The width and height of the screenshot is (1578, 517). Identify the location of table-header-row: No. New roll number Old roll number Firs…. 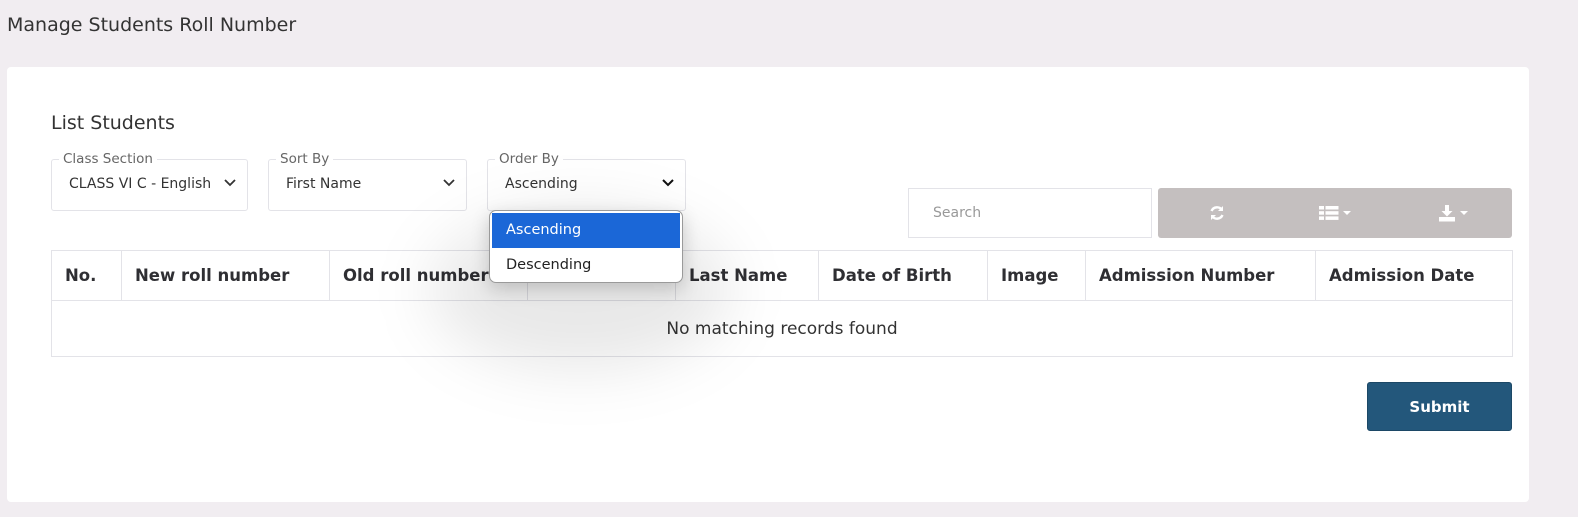
(782, 275).